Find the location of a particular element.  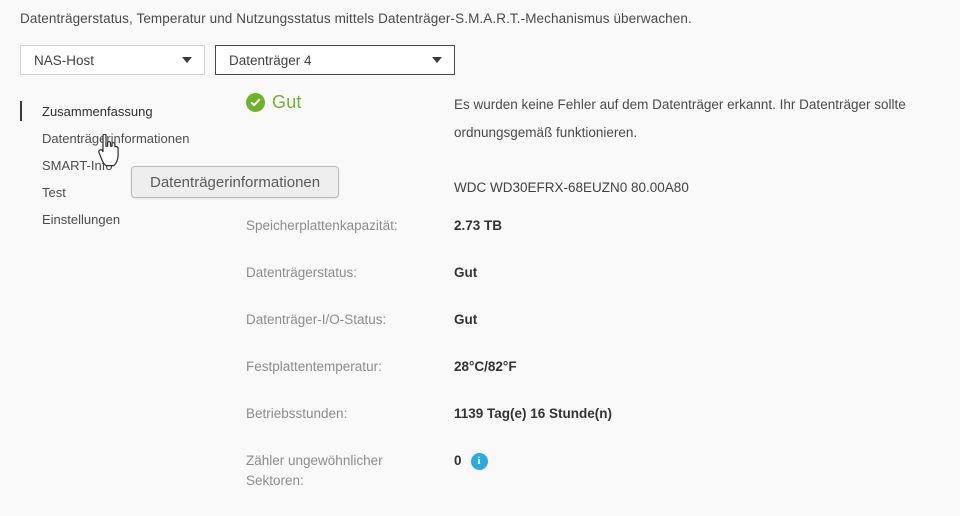

sidebar-item-label: Test is located at coordinates (54, 192).